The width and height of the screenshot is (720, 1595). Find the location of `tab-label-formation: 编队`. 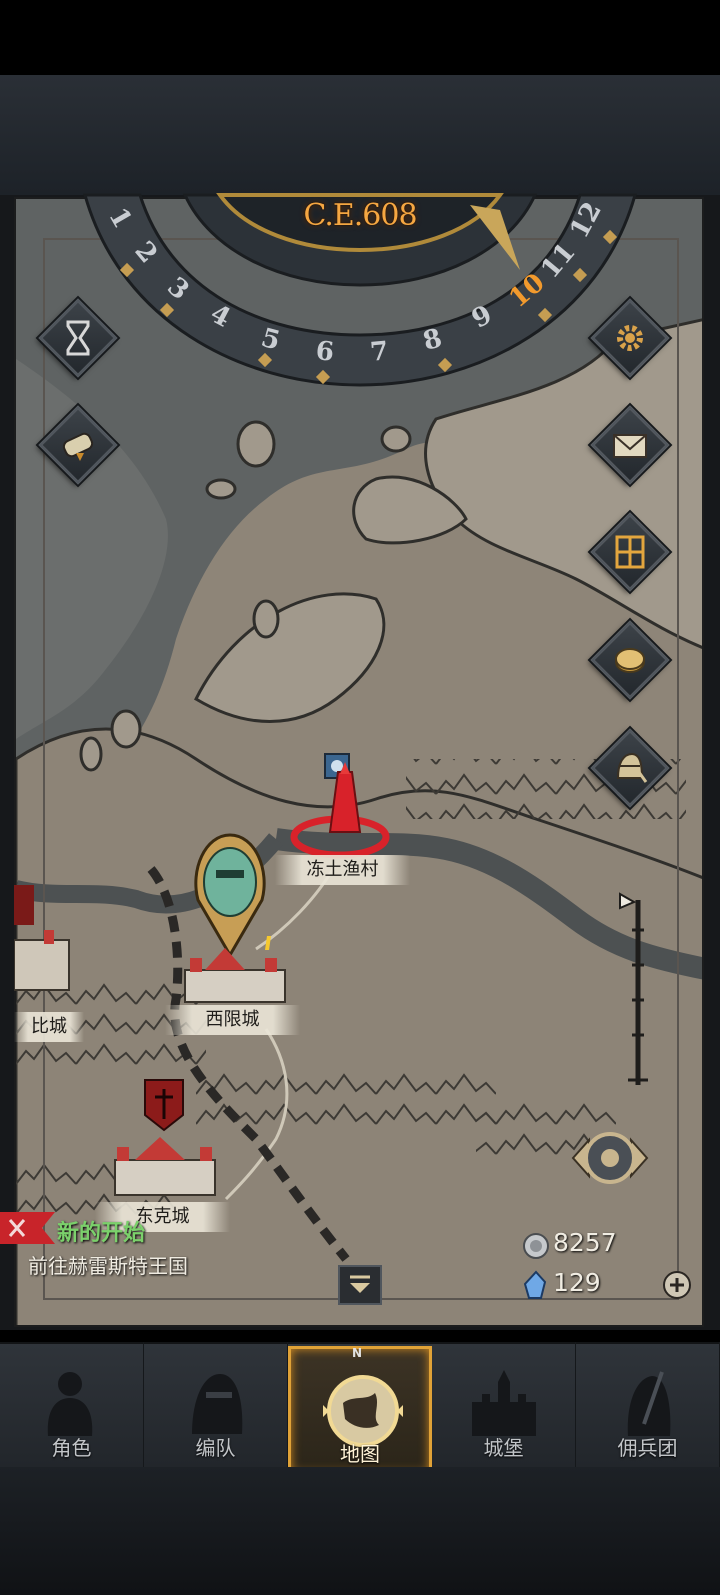

tab-label-formation: 编队 is located at coordinates (215, 1448).